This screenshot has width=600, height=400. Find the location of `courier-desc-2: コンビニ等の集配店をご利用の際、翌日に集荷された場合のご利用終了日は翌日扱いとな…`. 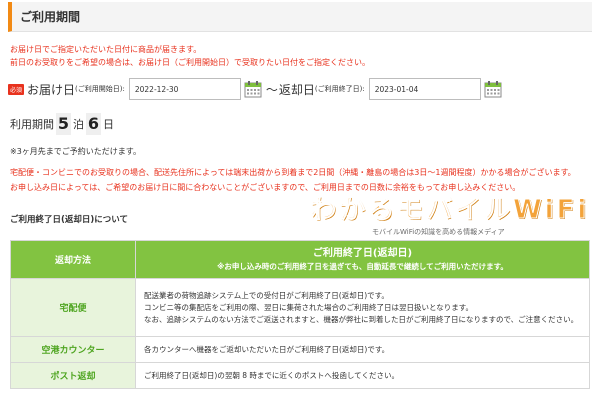

courier-desc-2: コンビニ等の集配店をご利用の際、翌日に集荷された場合のご利用終了日は翌日扱いとな… is located at coordinates (309, 307).